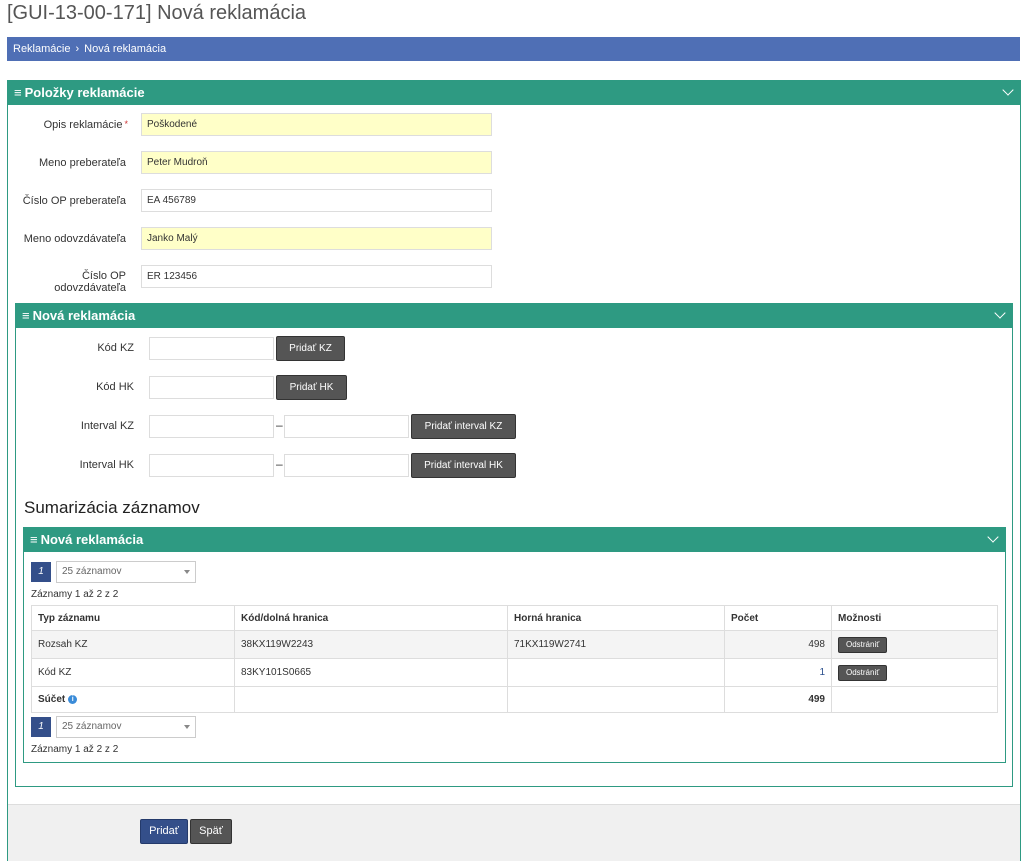  I want to click on col-header-pocet: Počet, so click(778, 618).